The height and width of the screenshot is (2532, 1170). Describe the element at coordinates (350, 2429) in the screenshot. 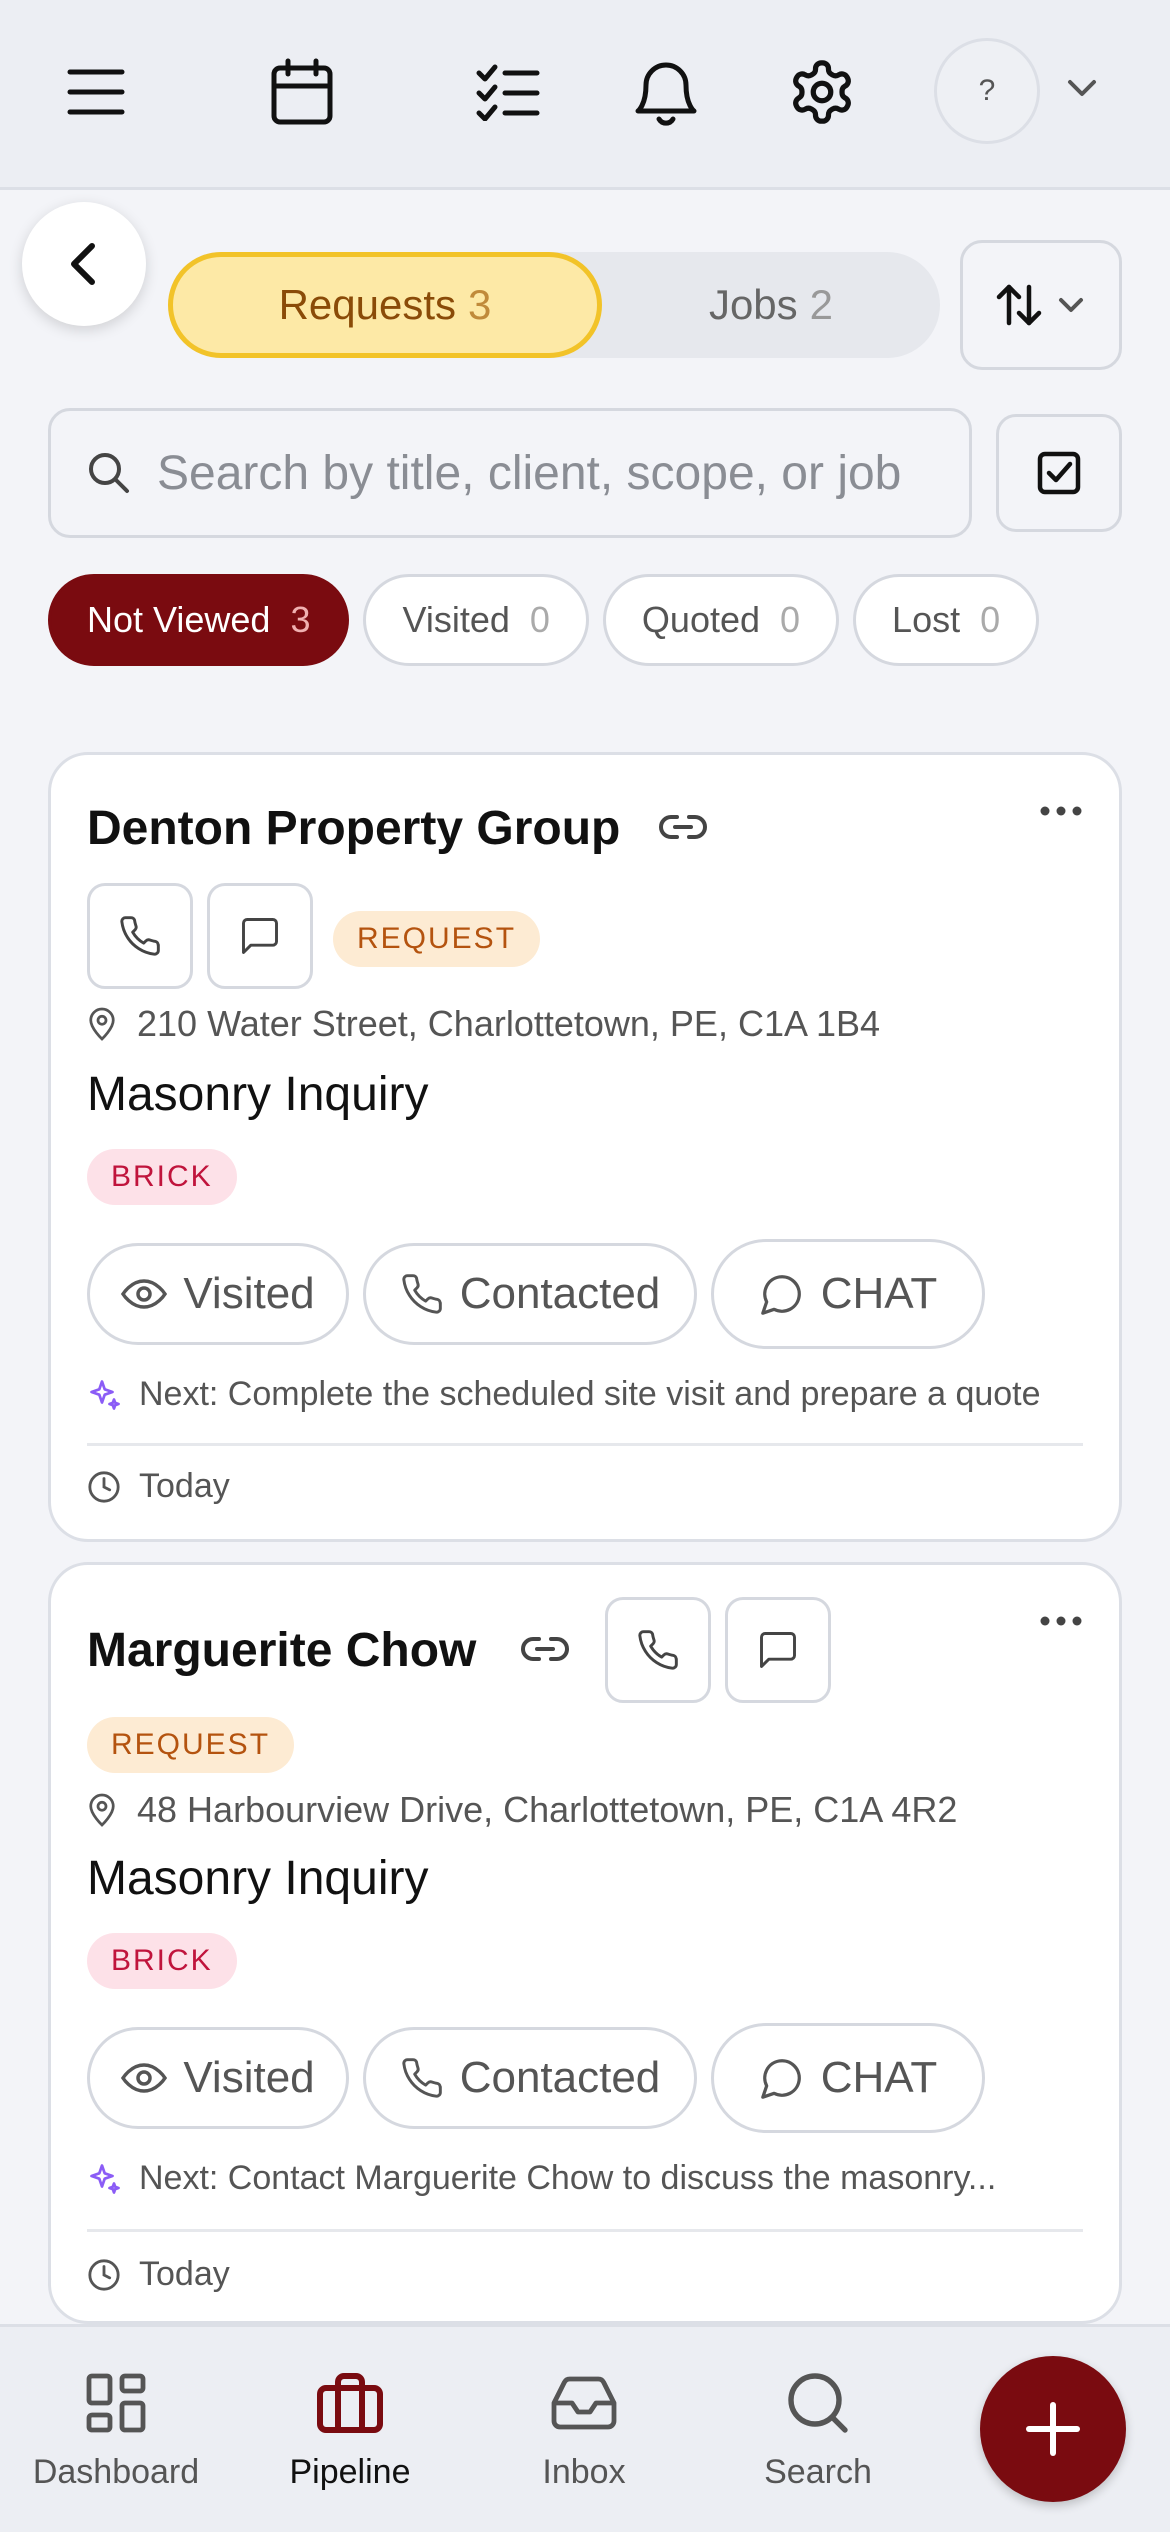

I see `nav-pipeline: Pipeline` at that location.